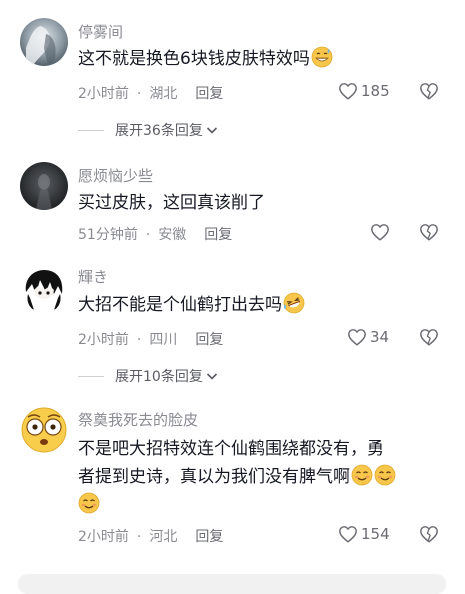 The image size is (465, 594). I want to click on expand-replies-button: 展开36条回复, so click(148, 130).